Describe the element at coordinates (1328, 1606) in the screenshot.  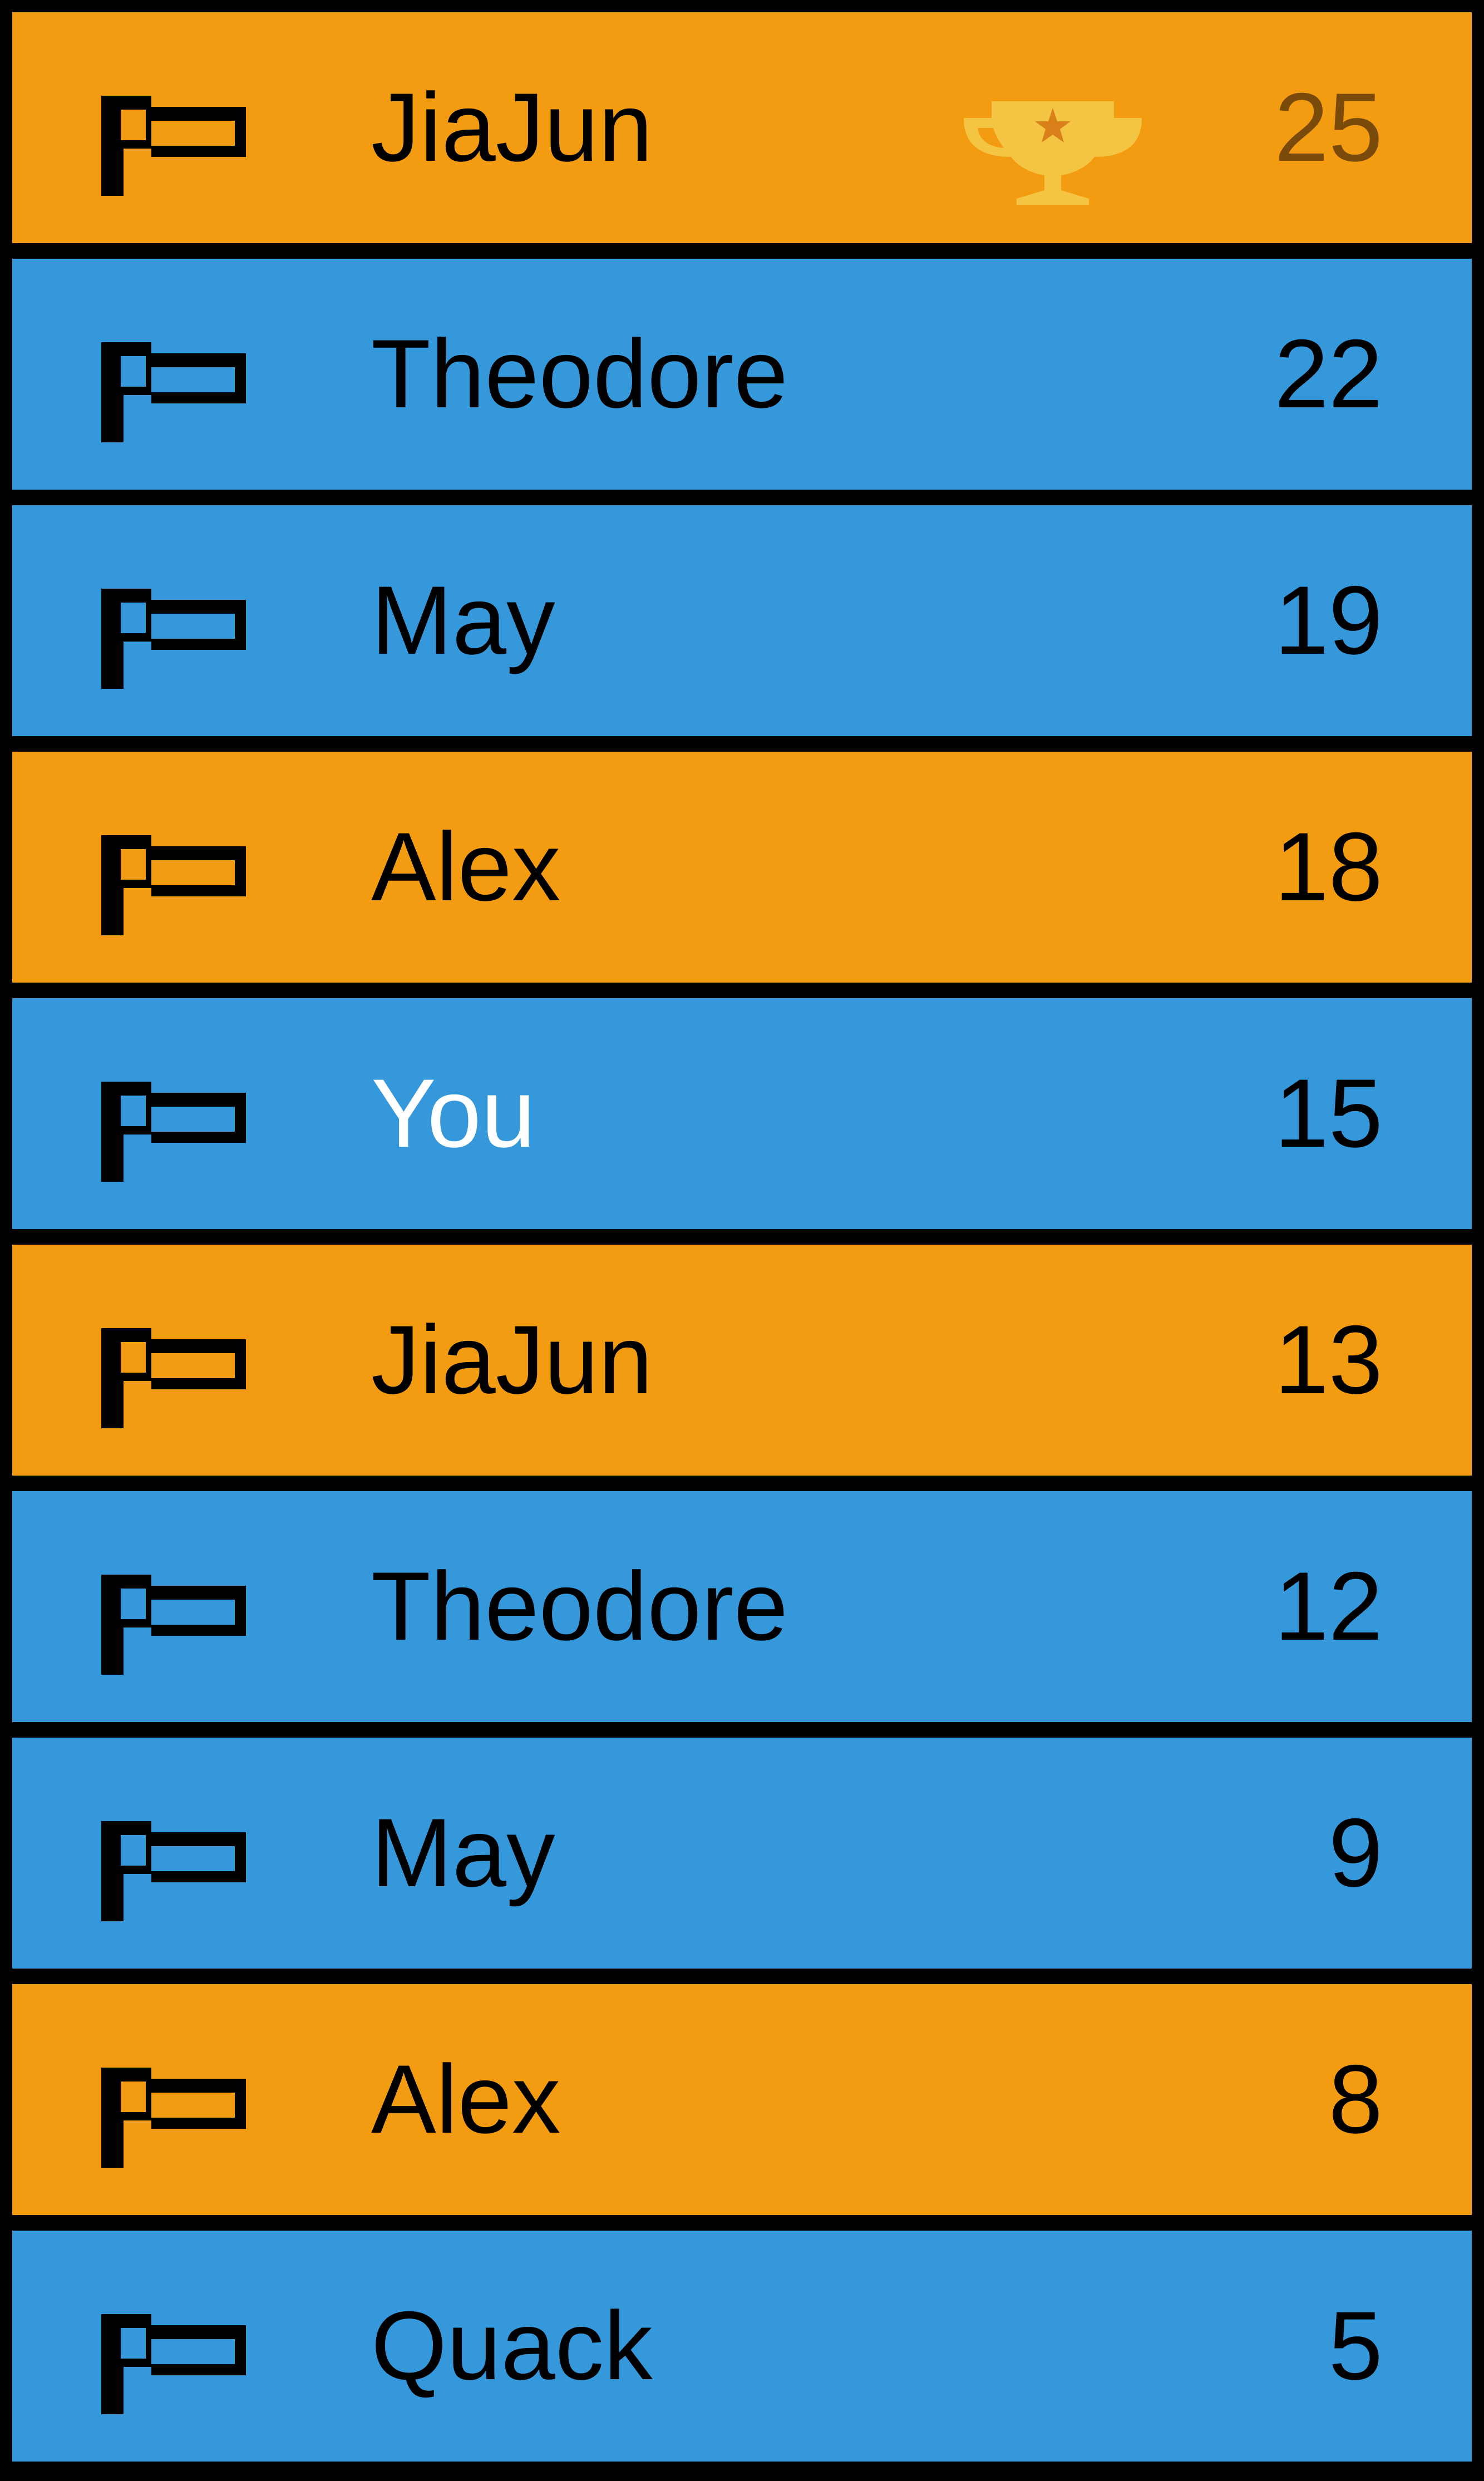
I see `player-score: 12` at that location.